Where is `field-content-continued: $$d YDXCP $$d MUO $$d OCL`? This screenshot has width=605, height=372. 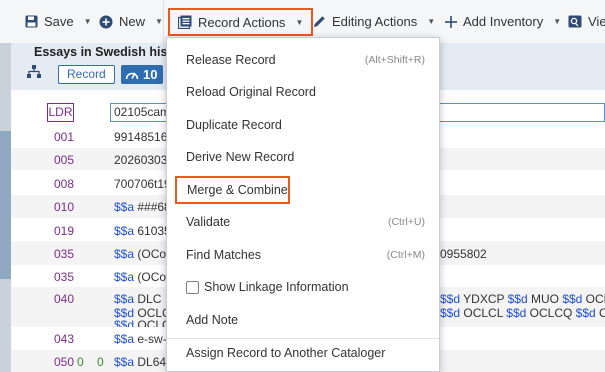
field-content-continued: $$d YDXCP $$d MUO $$d OCL is located at coordinates (522, 299).